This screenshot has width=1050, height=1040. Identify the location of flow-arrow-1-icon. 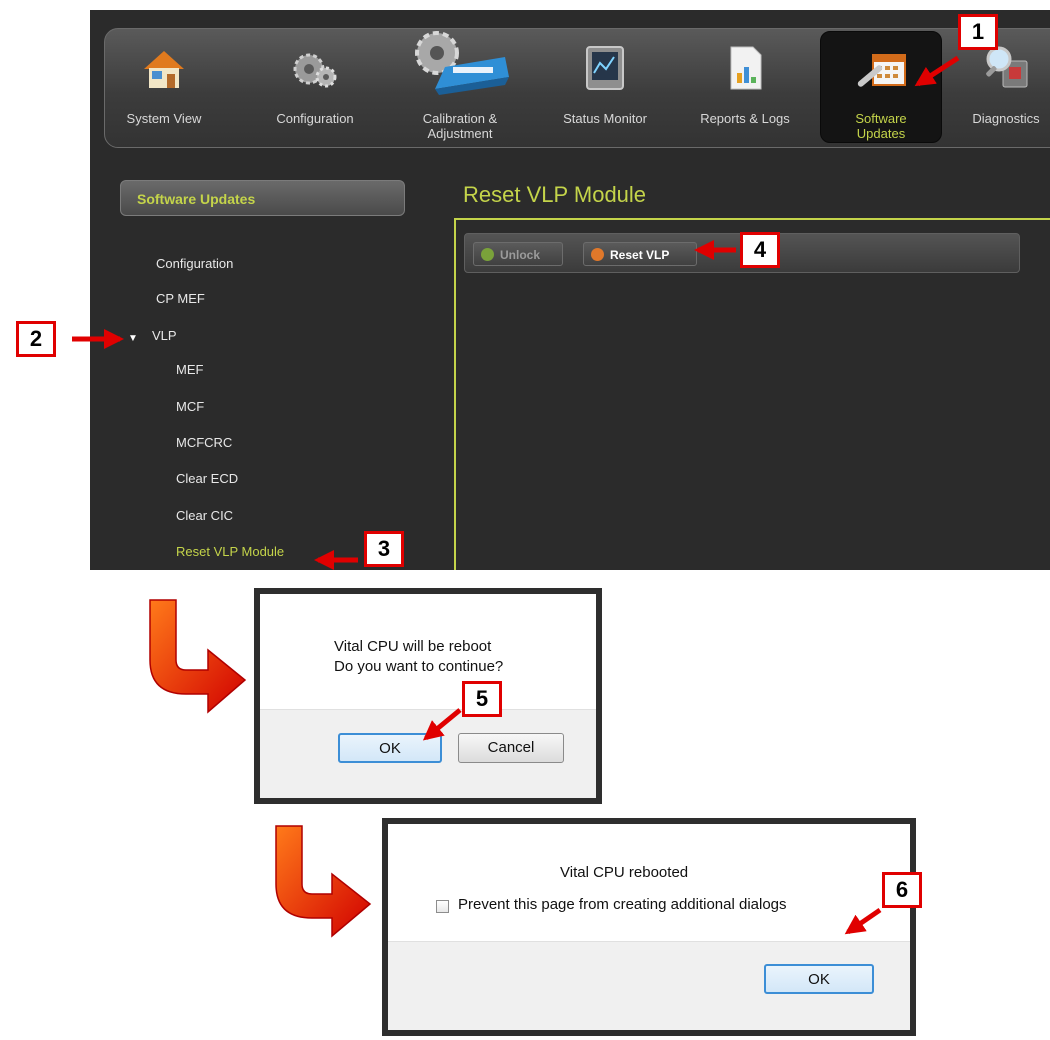
(198, 656).